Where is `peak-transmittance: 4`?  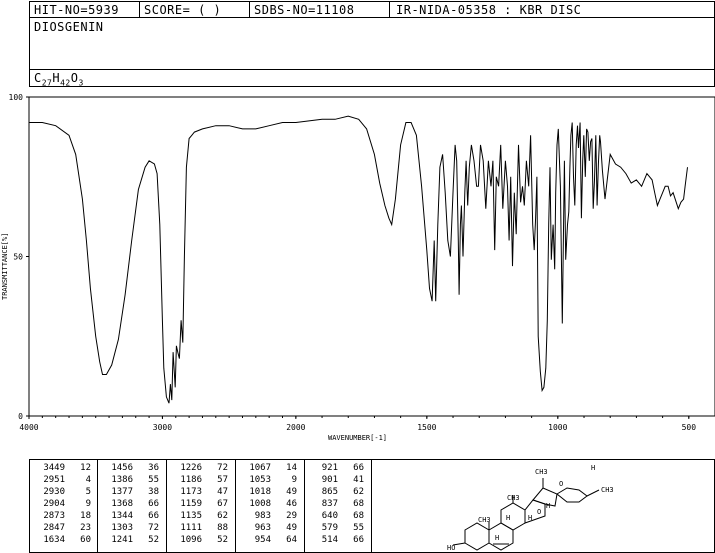
peak-transmittance: 4 is located at coordinates (88, 480).